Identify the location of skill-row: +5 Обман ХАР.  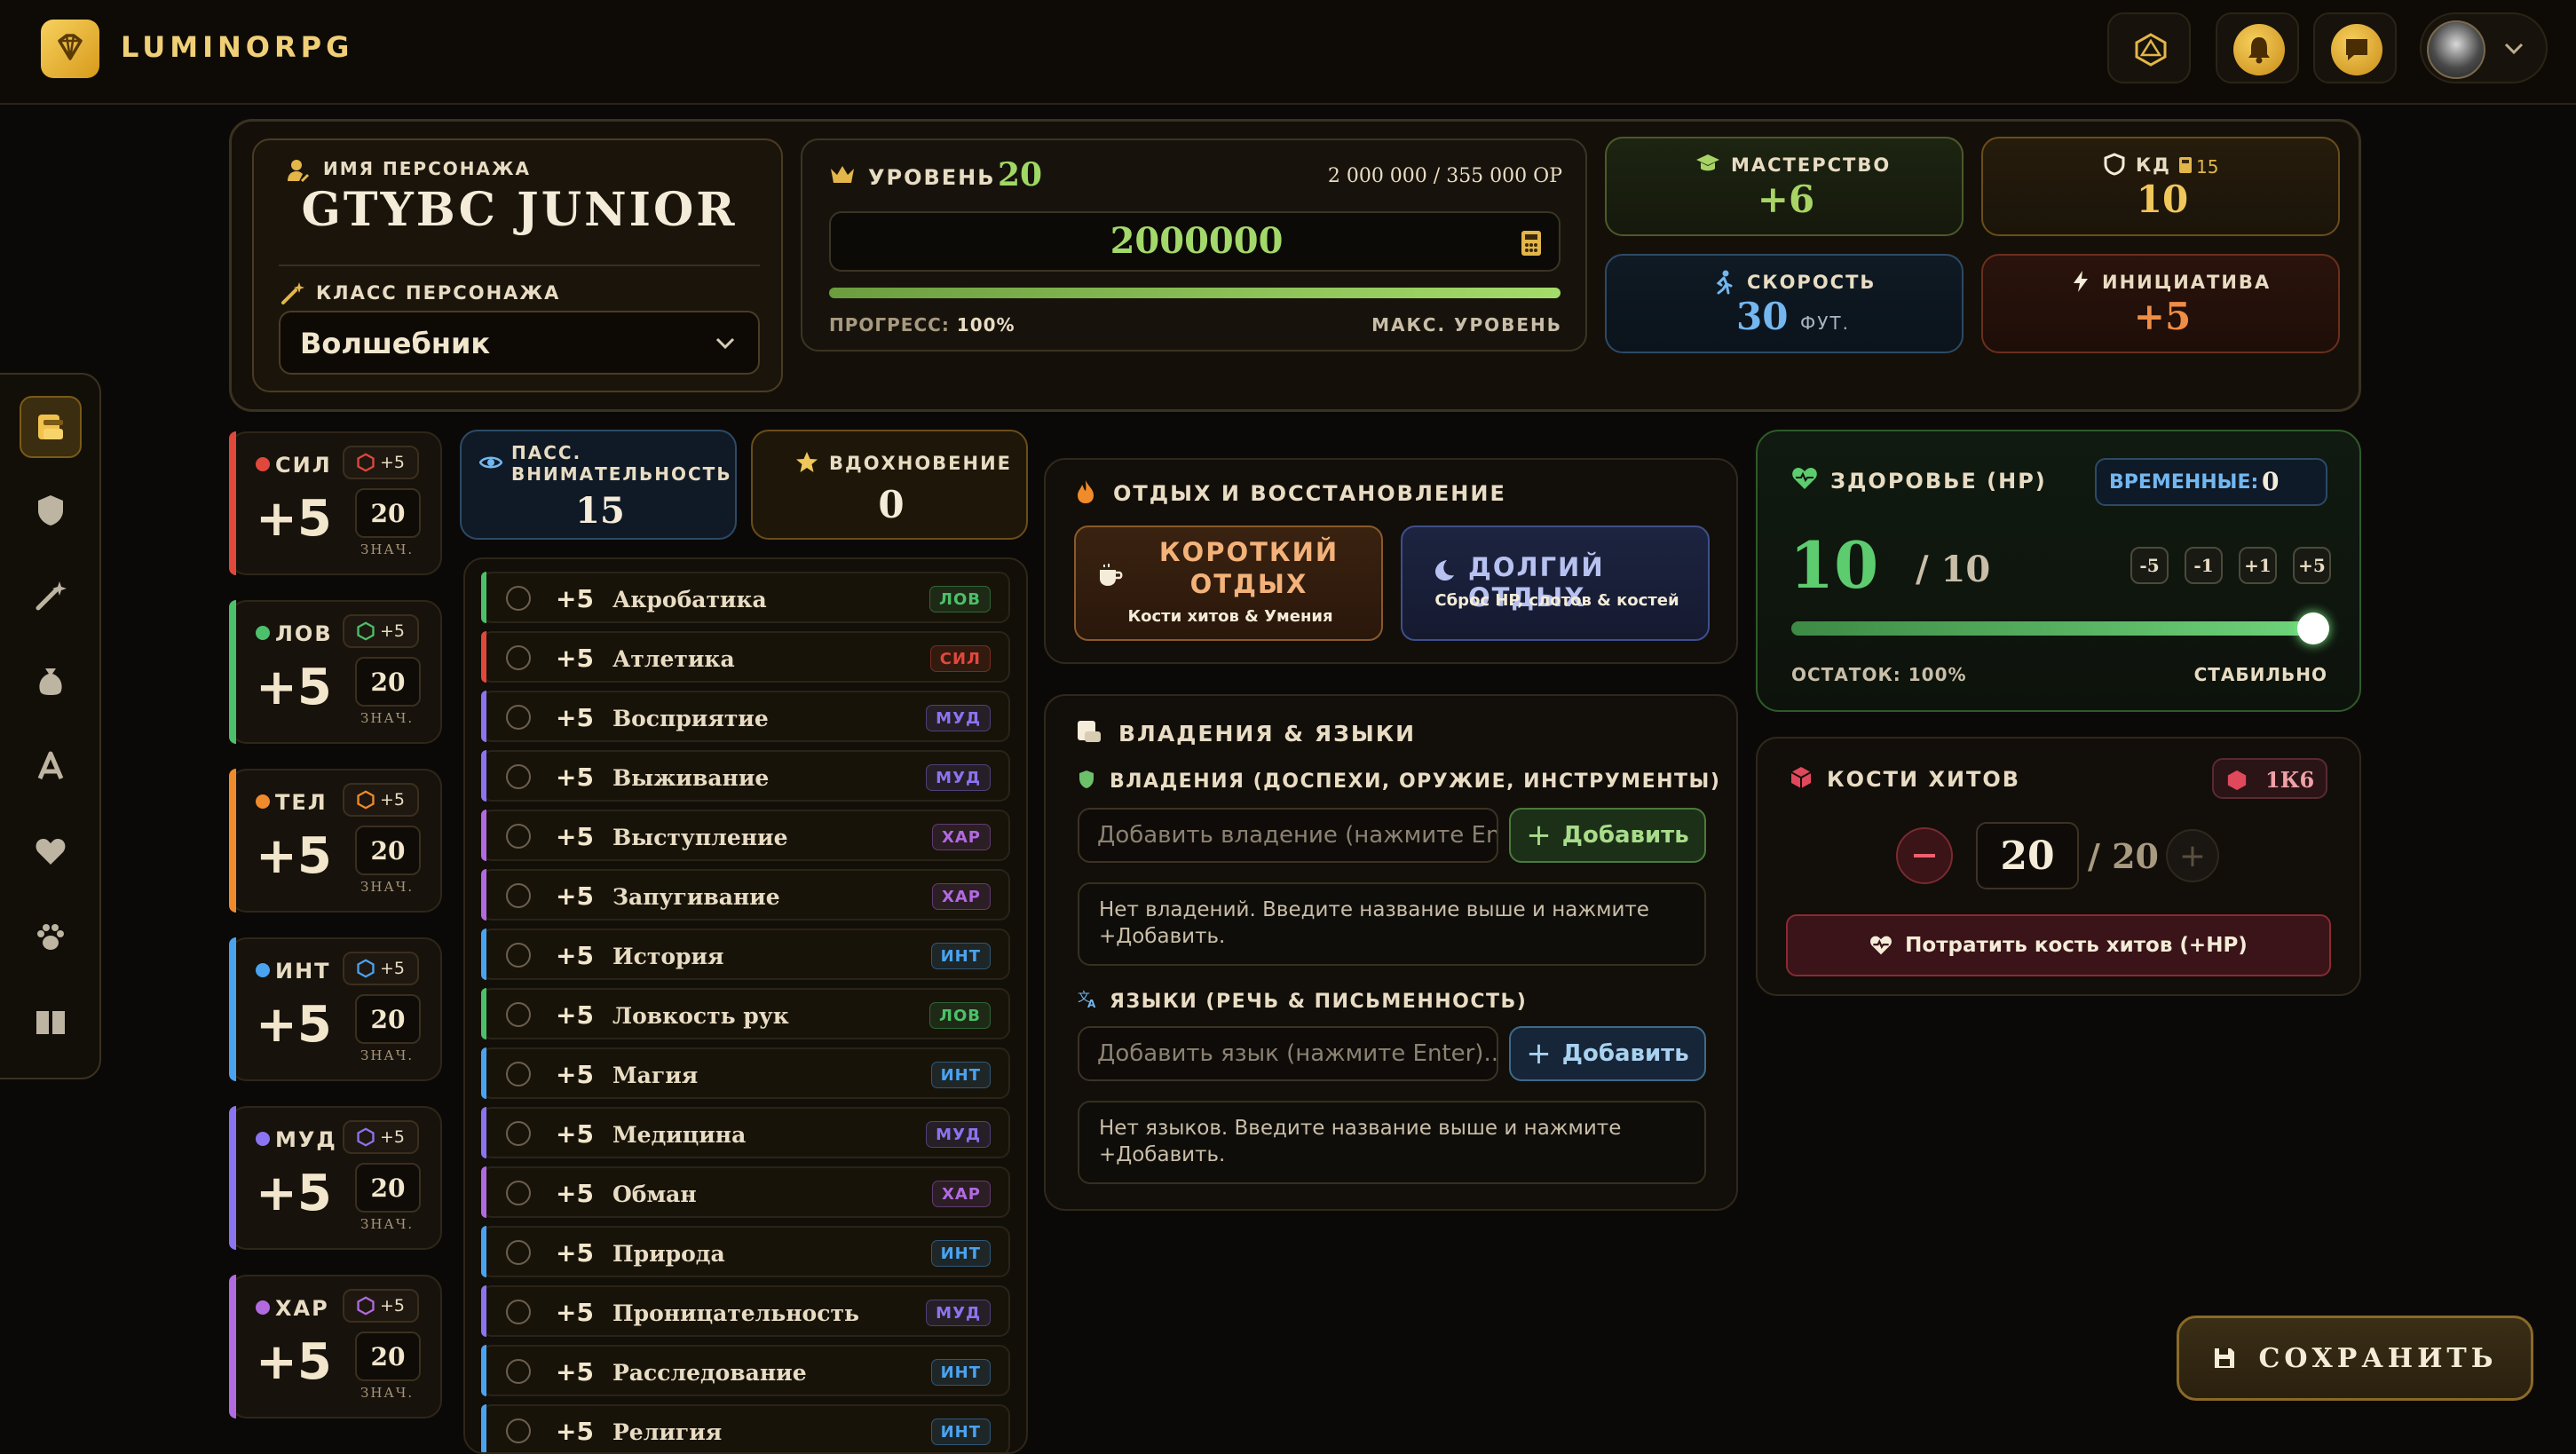
(745, 1192).